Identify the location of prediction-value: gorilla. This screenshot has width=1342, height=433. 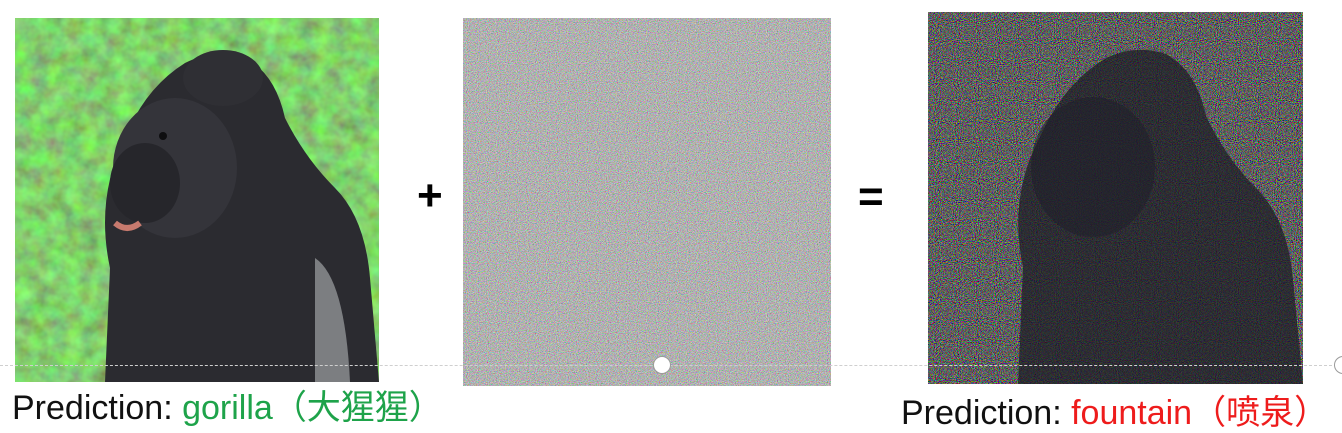
(227, 408).